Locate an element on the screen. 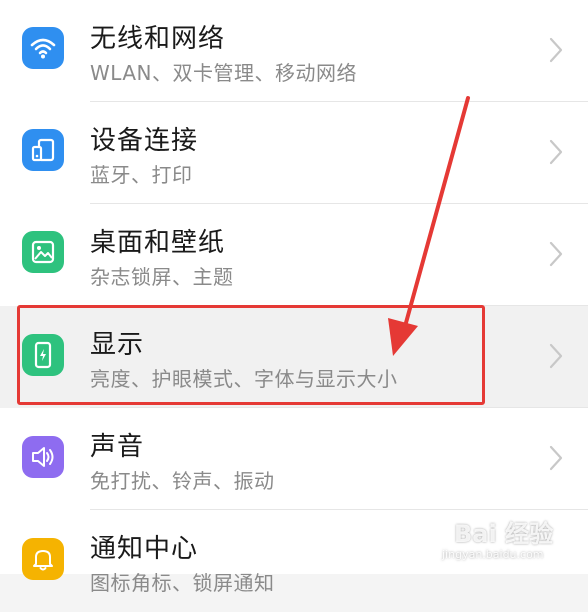 The width and height of the screenshot is (588, 612). settings-item-title: 设备连接 is located at coordinates (144, 141).